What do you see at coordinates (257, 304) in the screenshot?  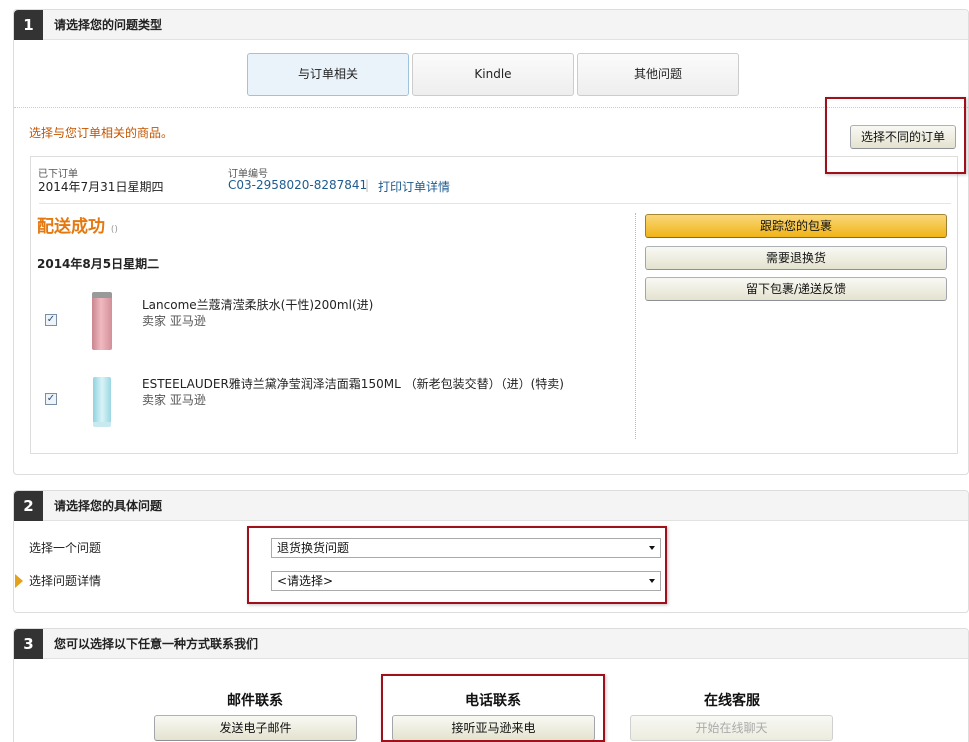 I see `item-name: Lancome兰蔻清滢柔肤水(干性)200ml(进)` at bounding box center [257, 304].